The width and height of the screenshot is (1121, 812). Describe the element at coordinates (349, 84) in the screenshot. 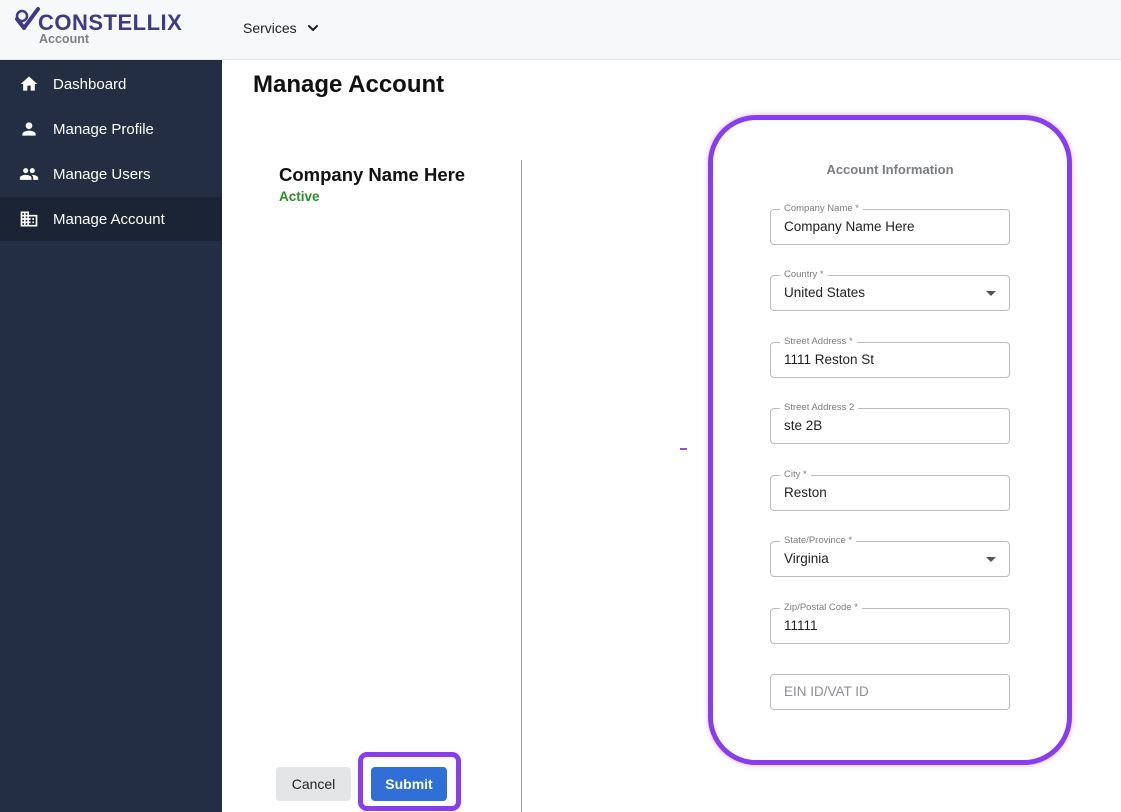

I see `page-title: Manage Account` at that location.